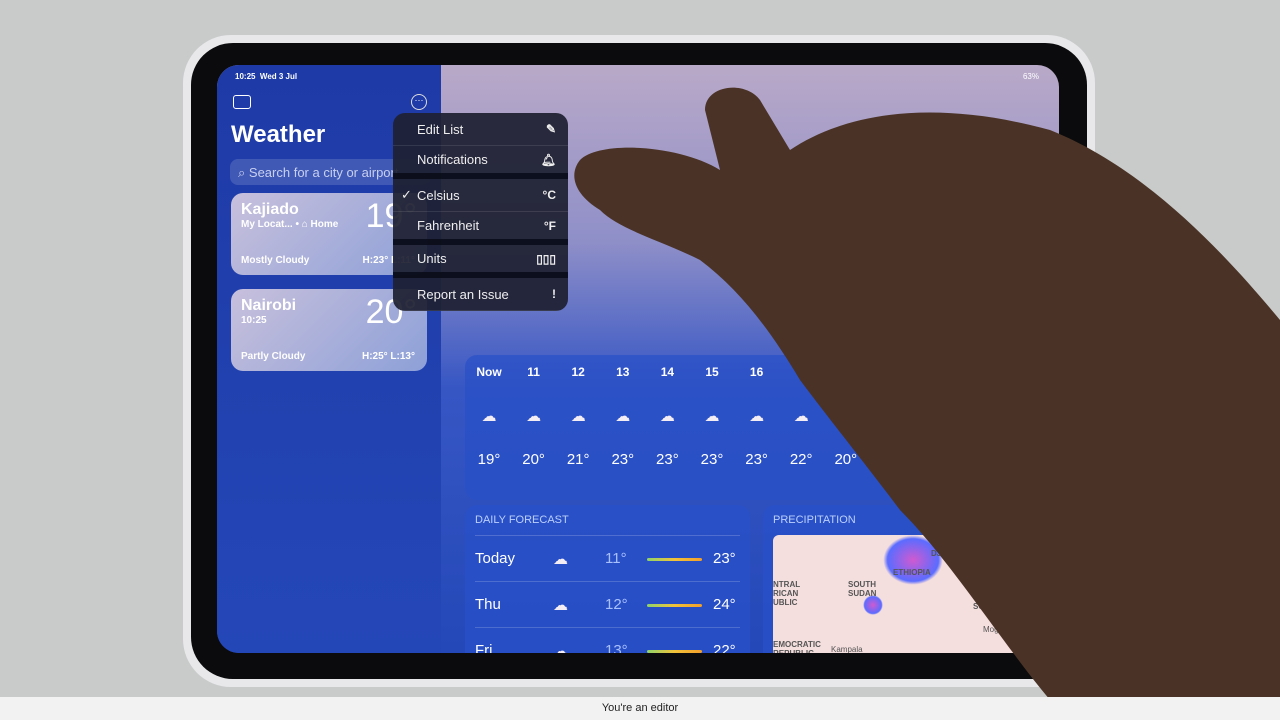 The height and width of the screenshot is (720, 1280). I want to click on search-icon: ⌕, so click(243, 172).